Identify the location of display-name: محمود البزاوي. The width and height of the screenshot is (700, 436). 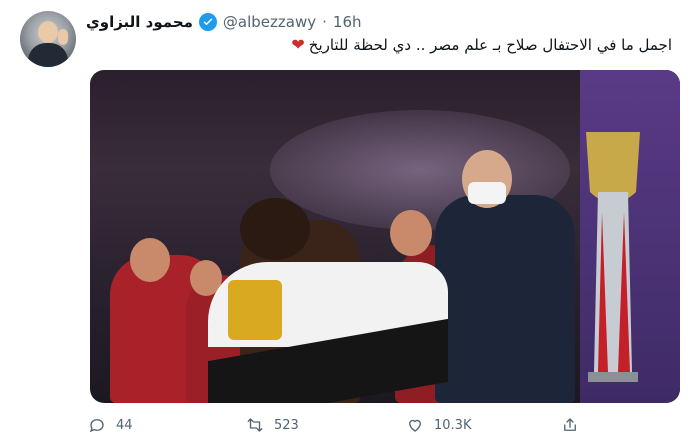
(139, 22).